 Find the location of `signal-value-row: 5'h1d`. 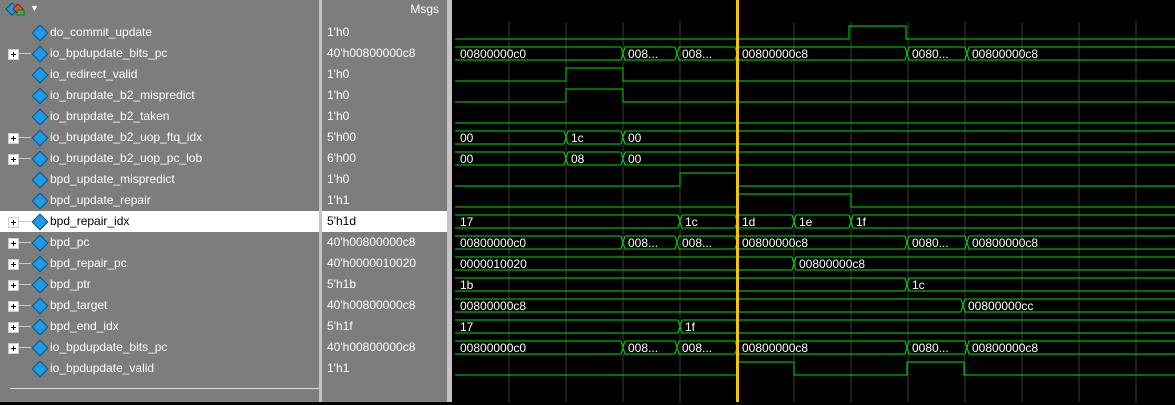

signal-value-row: 5'h1d is located at coordinates (384, 221).